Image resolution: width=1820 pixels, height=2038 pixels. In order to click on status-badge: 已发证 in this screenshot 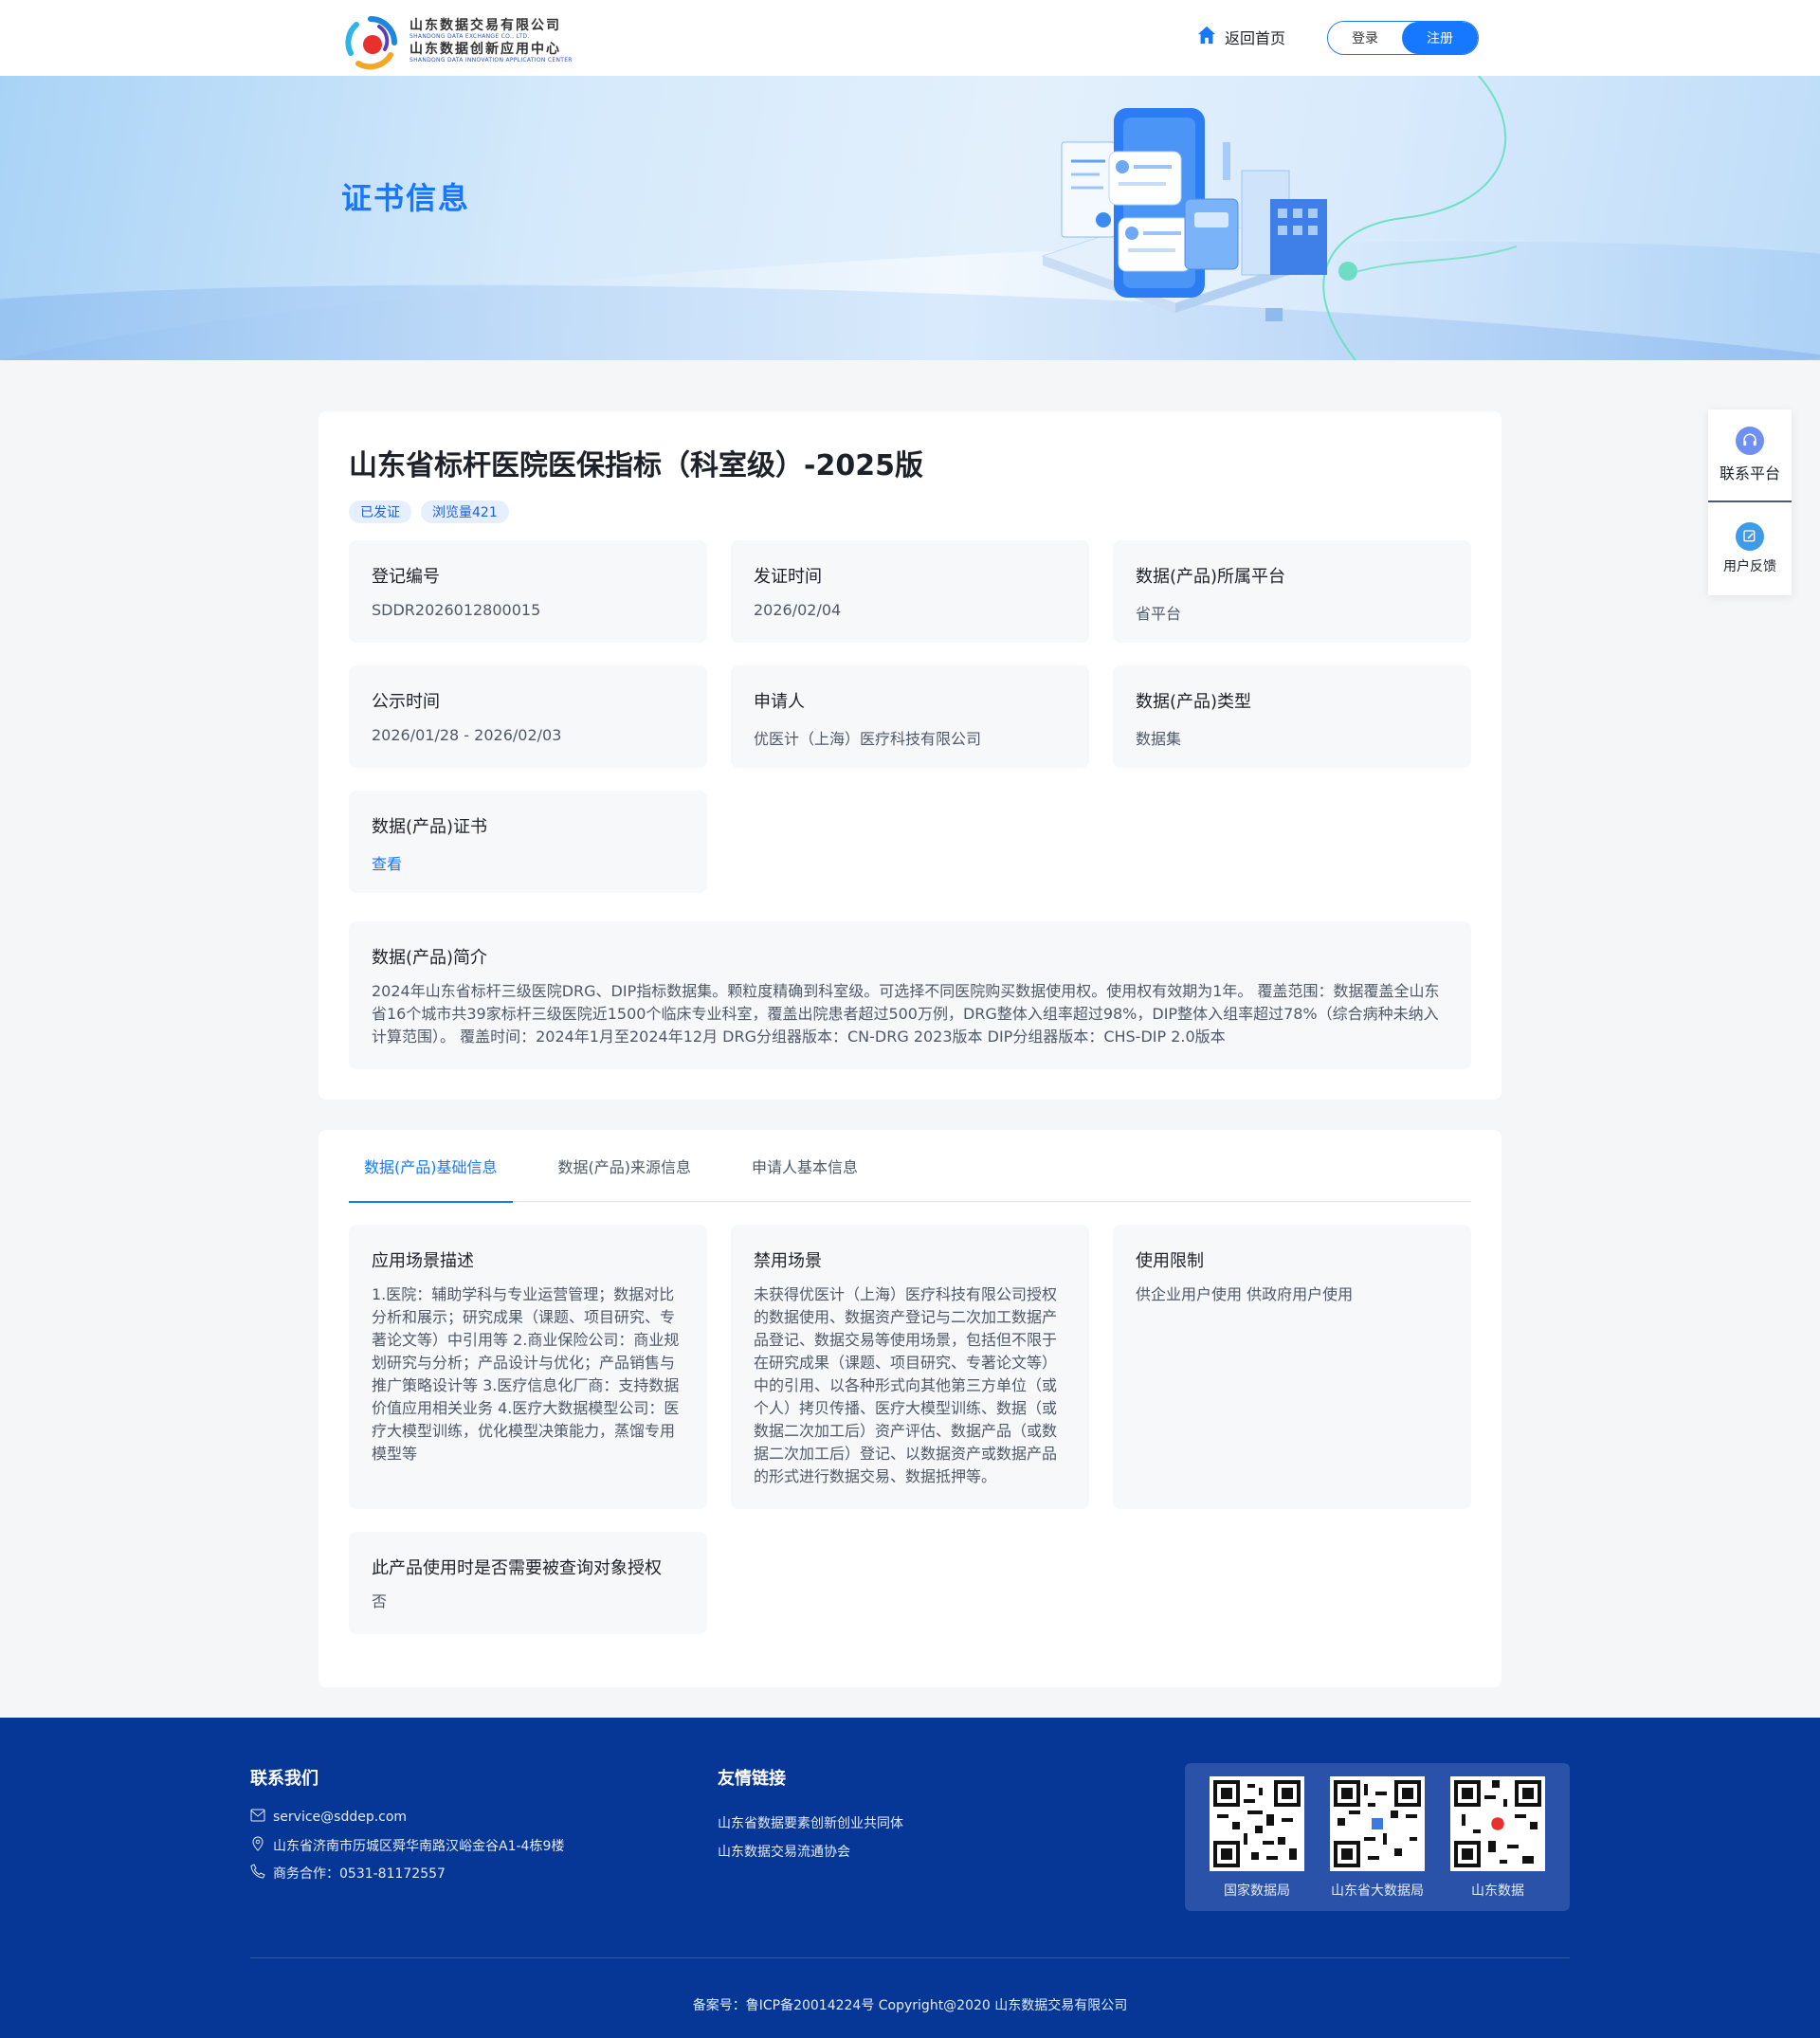, I will do `click(380, 511)`.